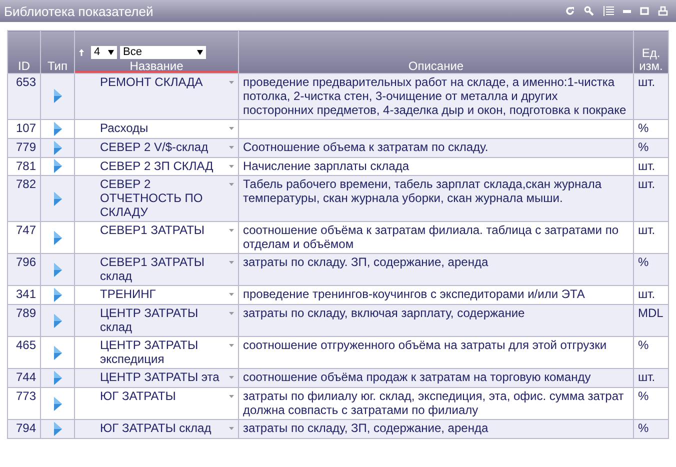 Image resolution: width=676 pixels, height=467 pixels. Describe the element at coordinates (425, 345) in the screenshot. I see `description-cell: соотношение отгруженного объёма на затраты для этой отгрузки` at that location.